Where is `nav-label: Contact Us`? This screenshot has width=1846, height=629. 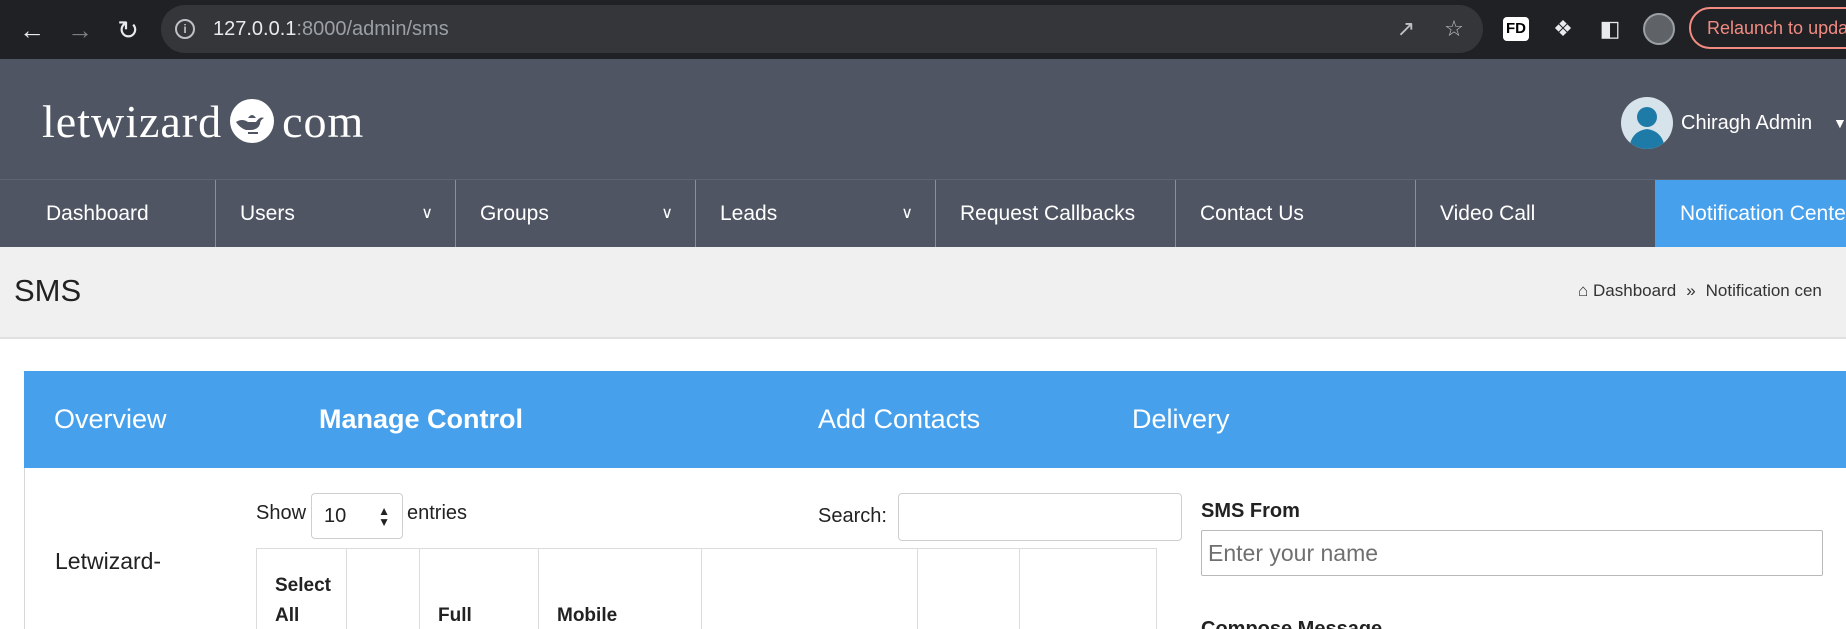
nav-label: Contact Us is located at coordinates (1252, 213).